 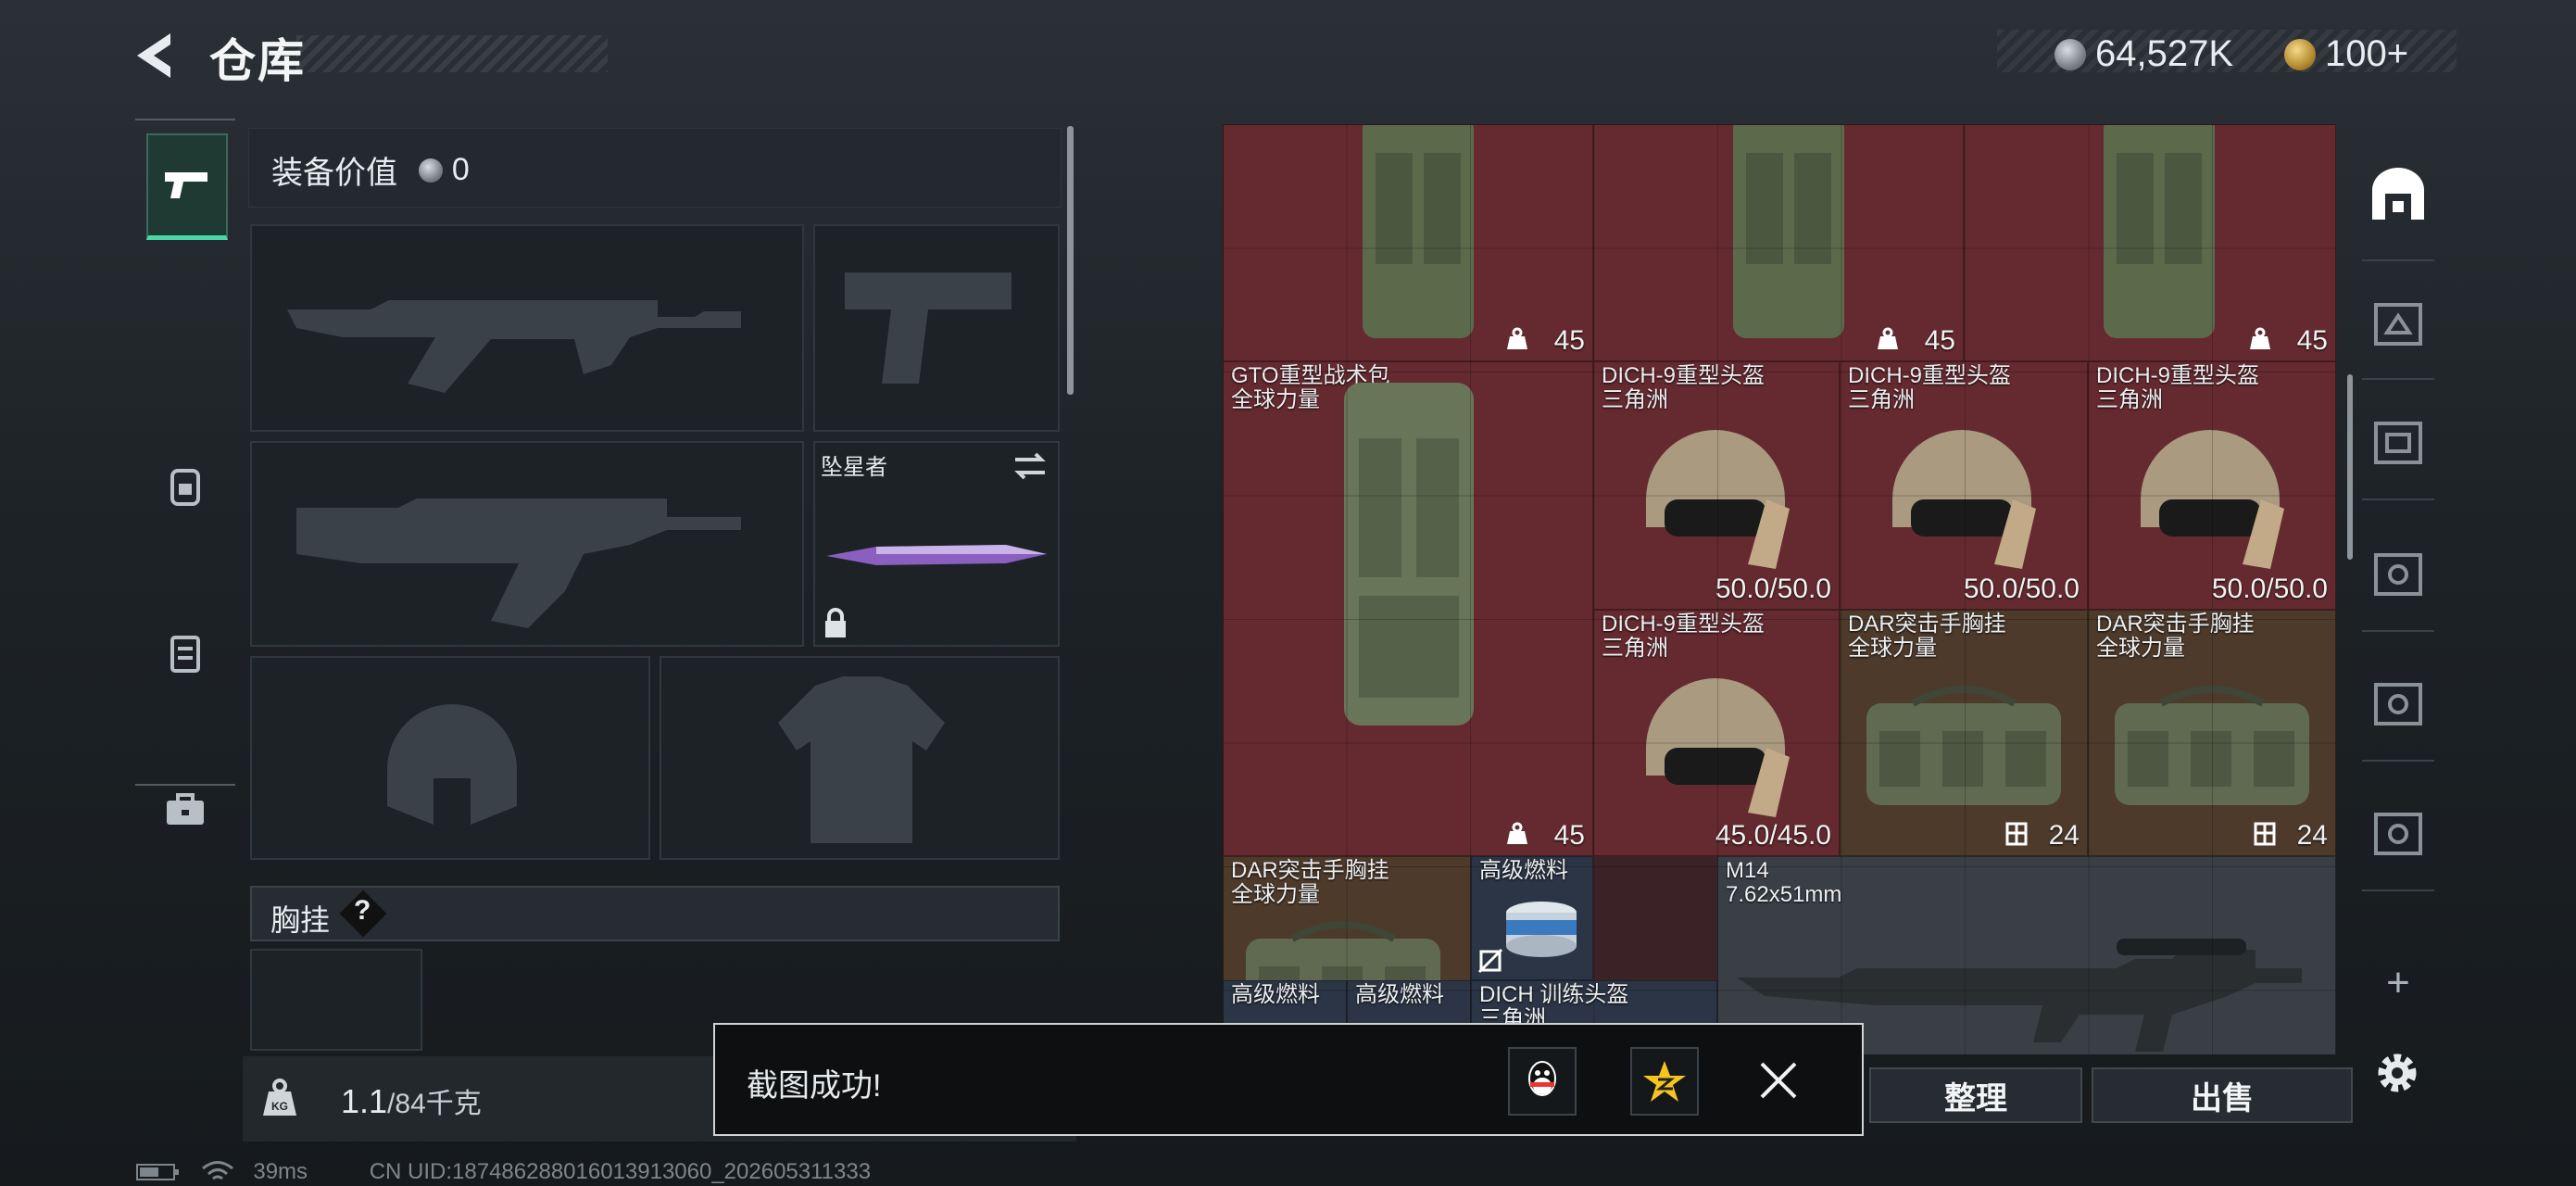 What do you see at coordinates (1542, 1078) in the screenshot?
I see `qq-icon` at bounding box center [1542, 1078].